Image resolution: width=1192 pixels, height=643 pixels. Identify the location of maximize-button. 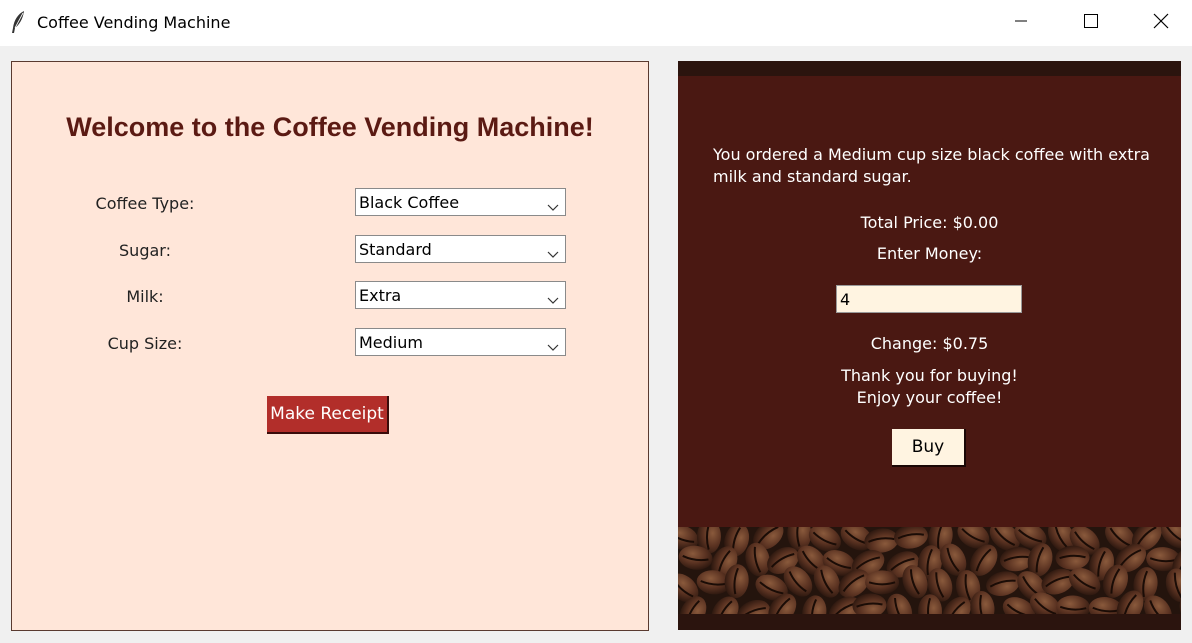
(1091, 23).